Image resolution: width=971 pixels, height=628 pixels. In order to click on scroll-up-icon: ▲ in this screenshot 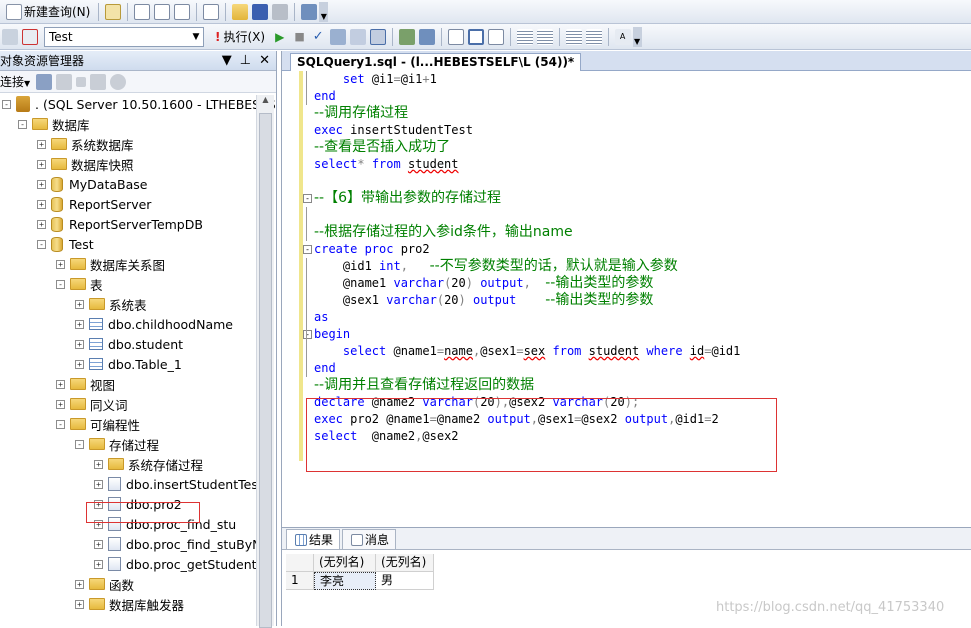, I will do `click(265, 103)`.